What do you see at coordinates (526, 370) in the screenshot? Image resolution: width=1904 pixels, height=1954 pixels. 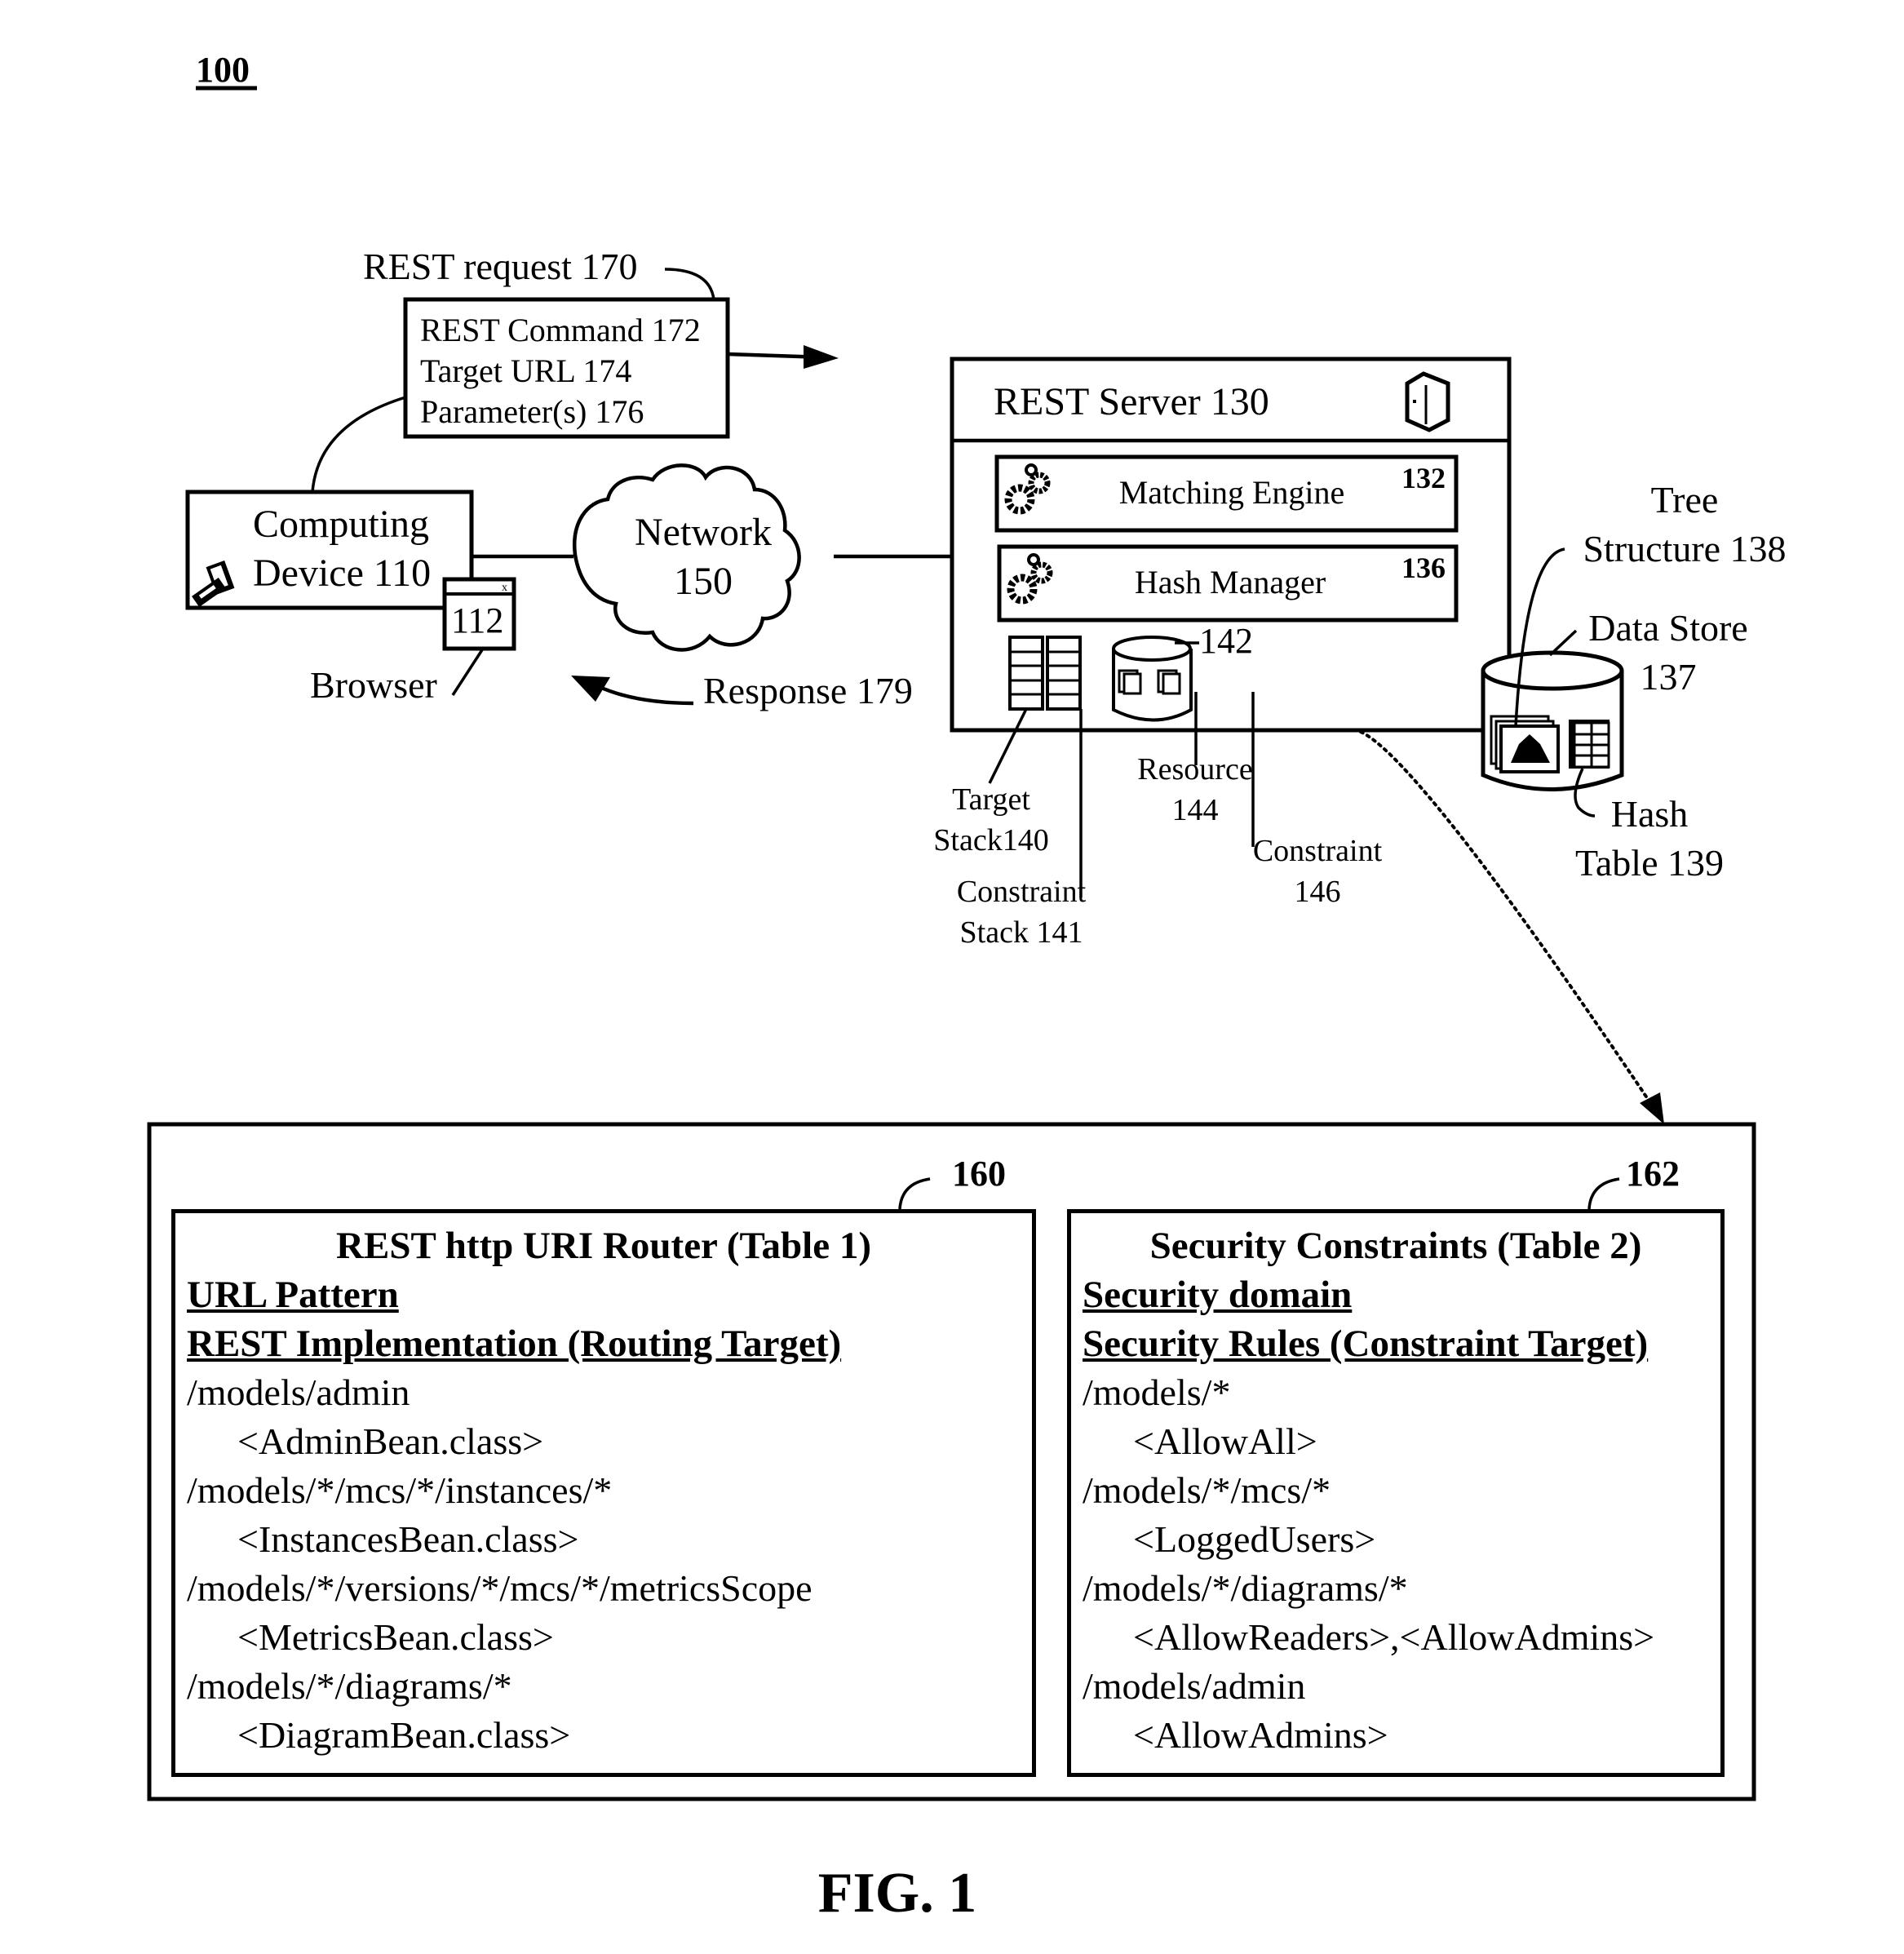 I see `rest-request-field: Target URL 174` at bounding box center [526, 370].